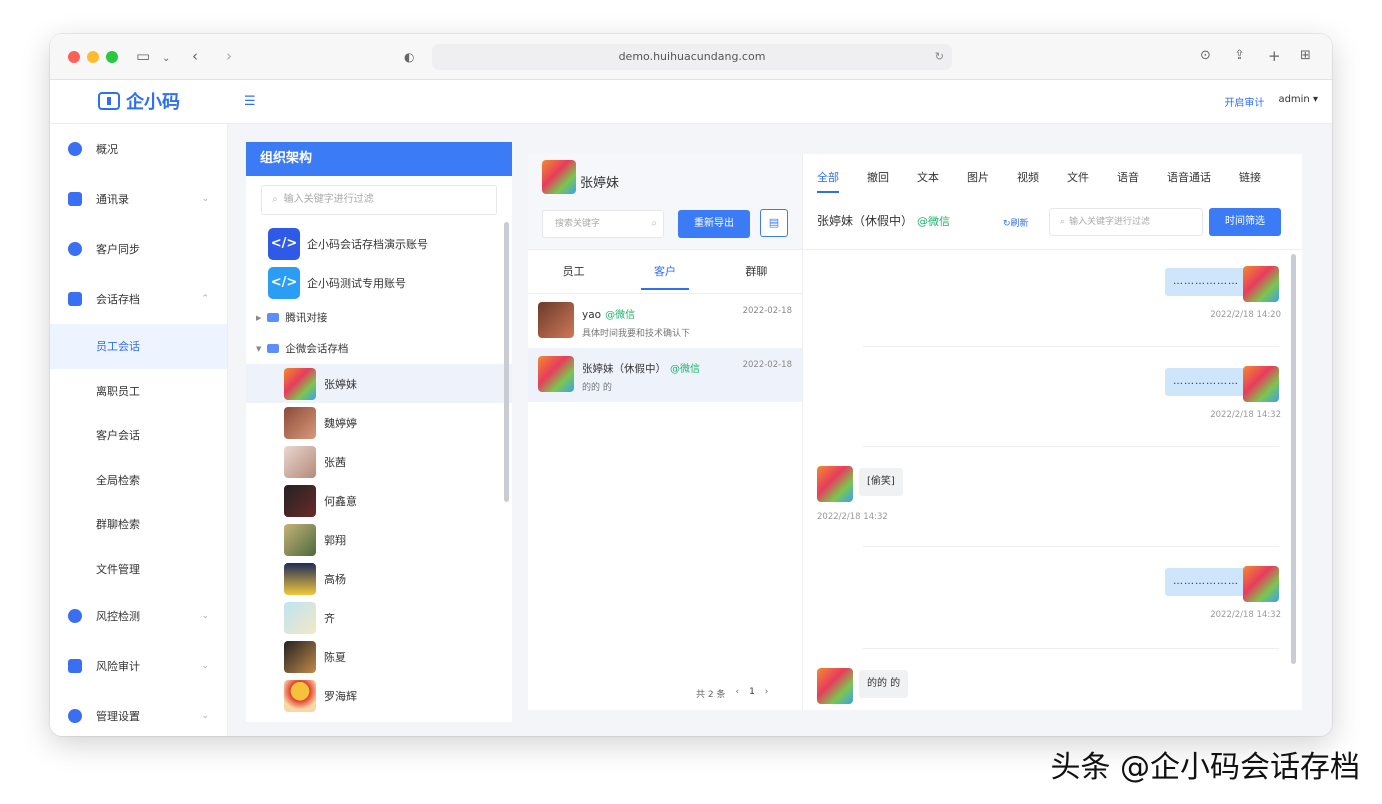 Image resolution: width=1382 pixels, height=804 pixels. What do you see at coordinates (1274, 56) in the screenshot?
I see `new-tab-icon: +` at bounding box center [1274, 56].